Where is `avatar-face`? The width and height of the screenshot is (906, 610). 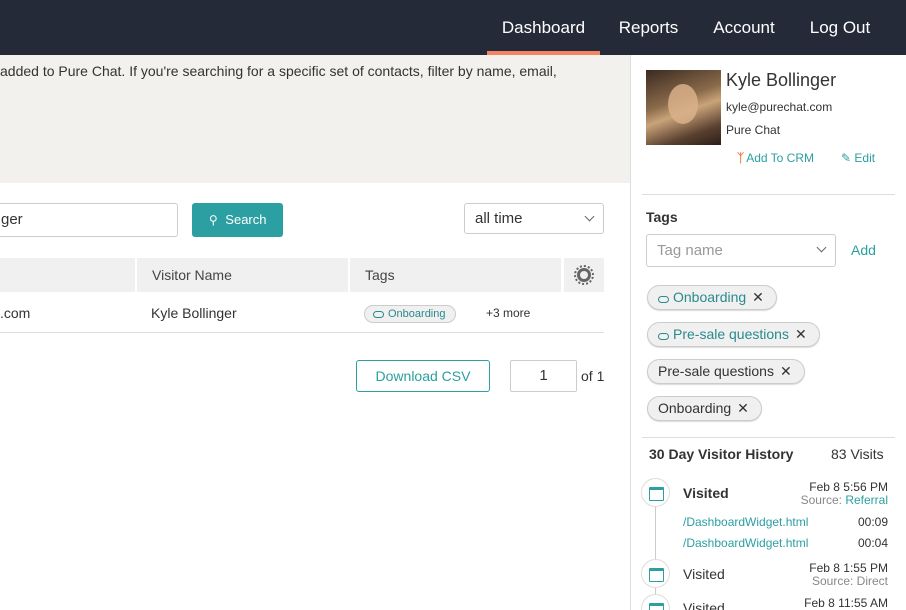 avatar-face is located at coordinates (683, 104).